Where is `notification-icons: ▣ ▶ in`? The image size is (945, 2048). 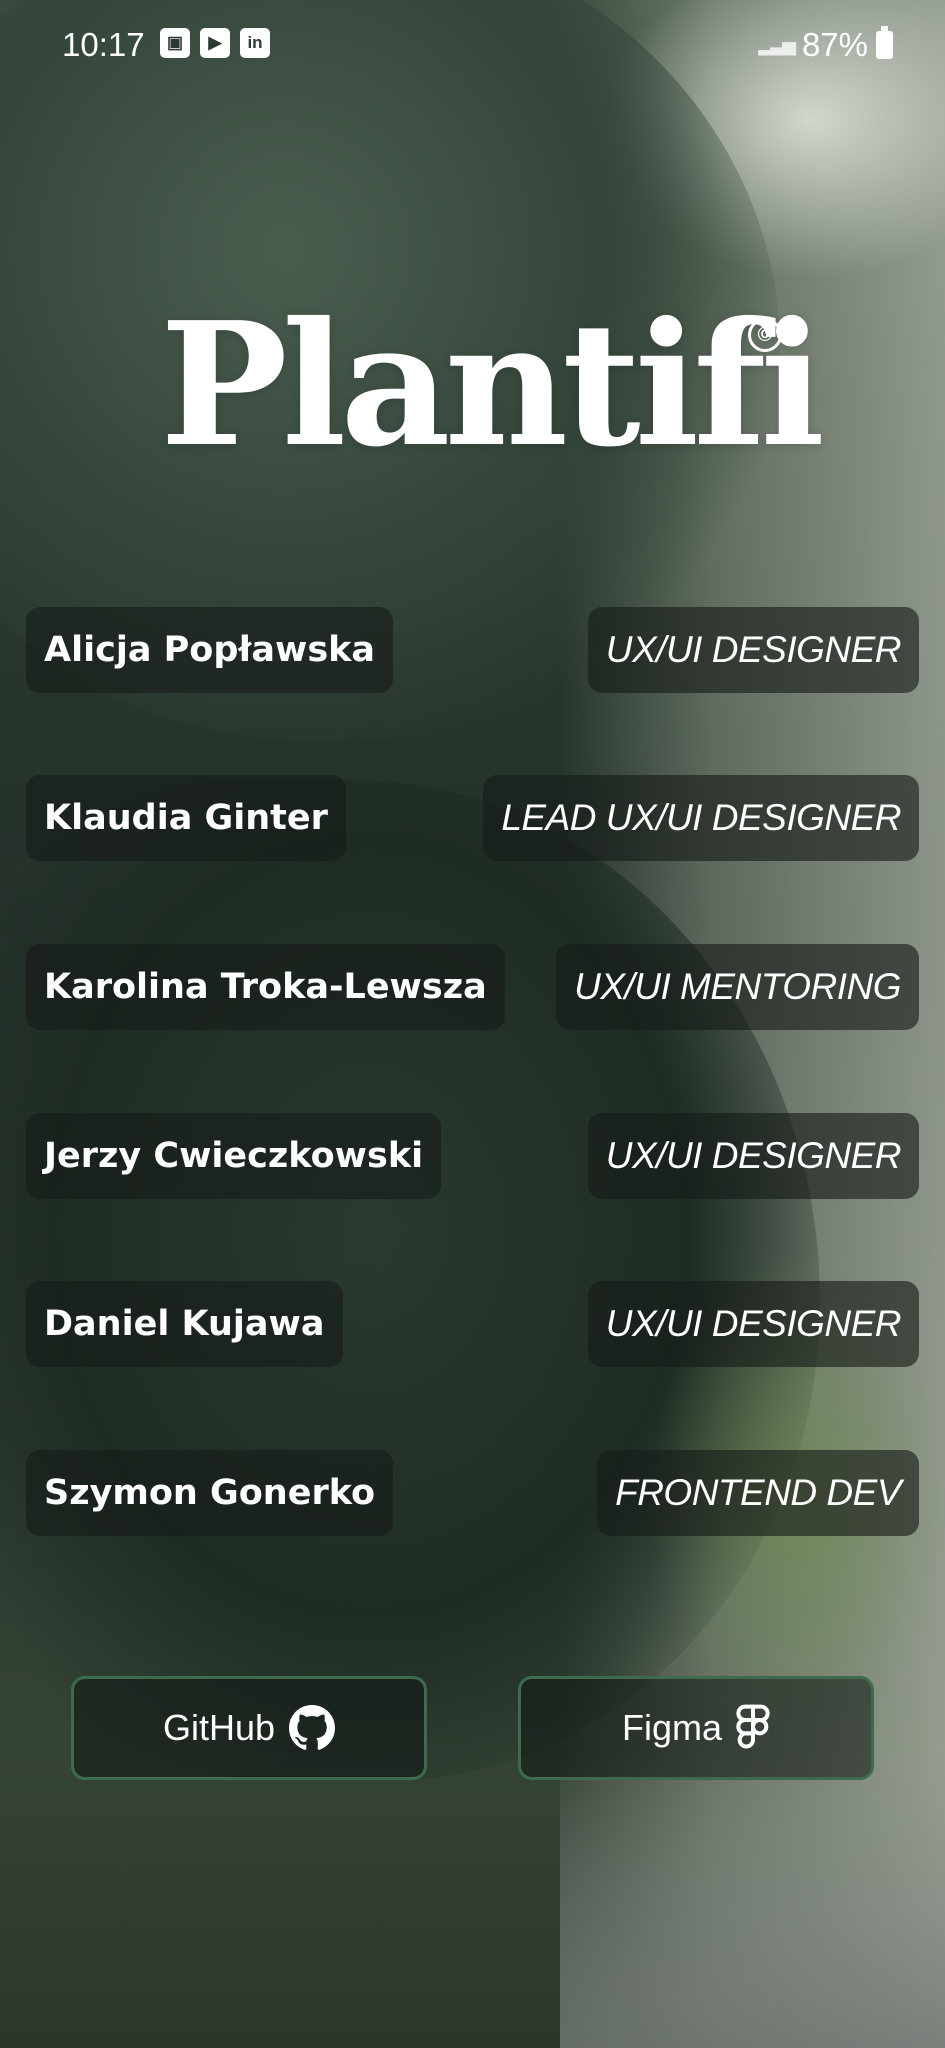 notification-icons: ▣ ▶ in is located at coordinates (215, 43).